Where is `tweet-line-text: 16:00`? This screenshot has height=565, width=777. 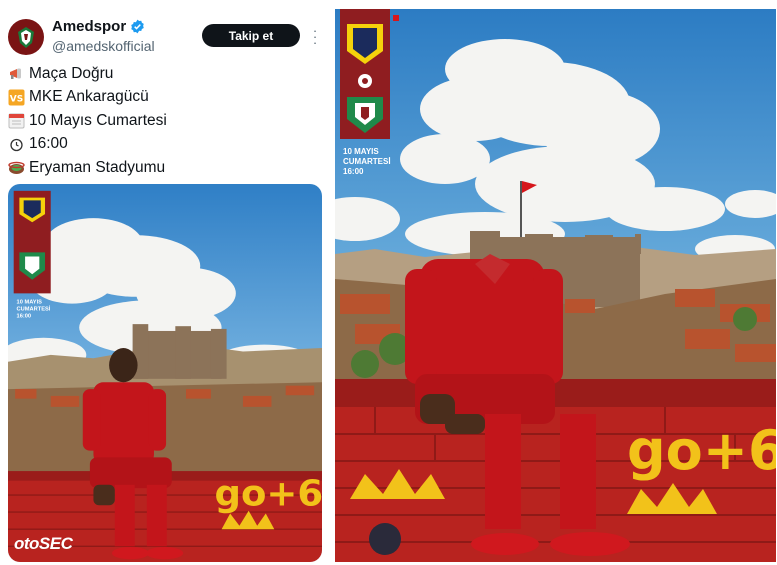
tweet-line-text: 16:00 is located at coordinates (48, 144).